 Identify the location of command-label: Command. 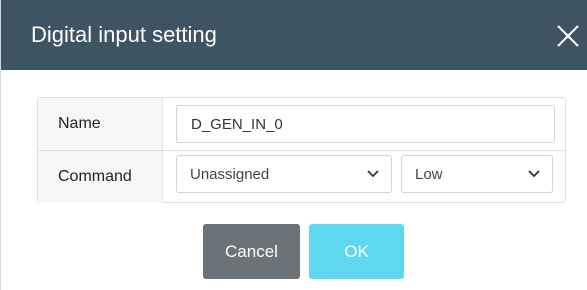
(95, 176).